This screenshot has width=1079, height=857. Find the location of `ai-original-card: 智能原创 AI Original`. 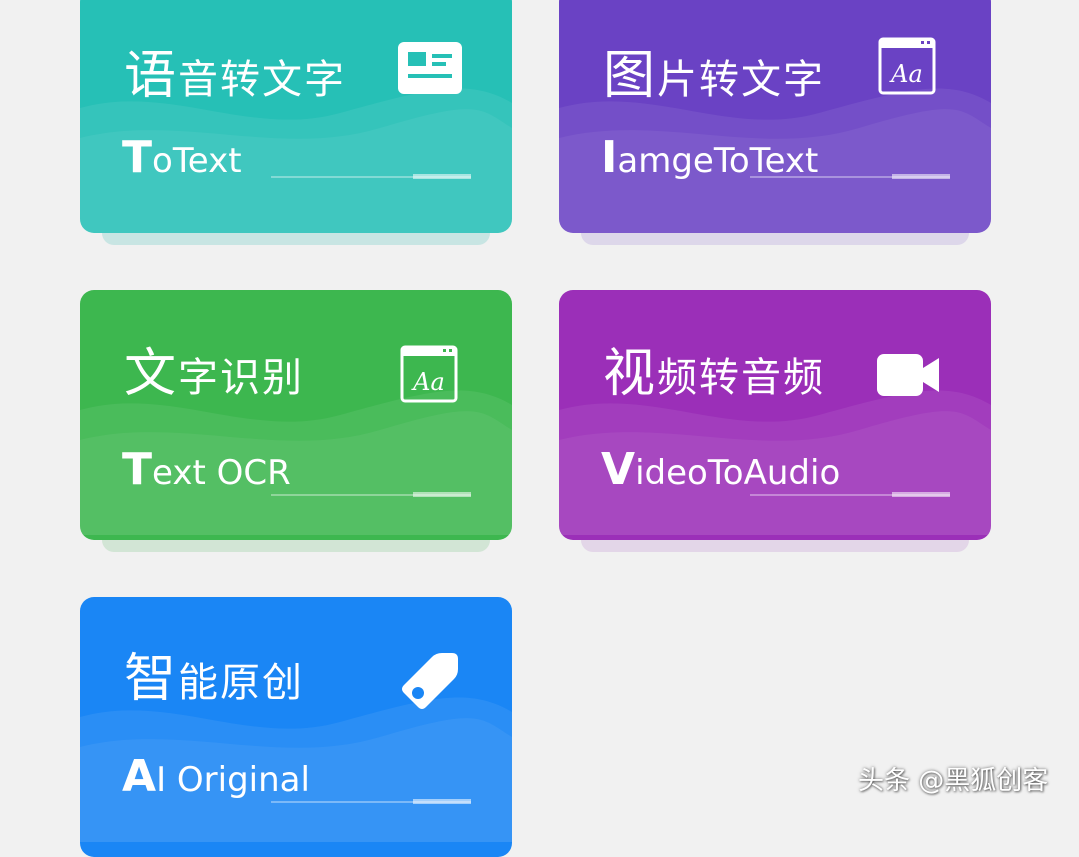

ai-original-card: 智能原创 AI Original is located at coordinates (296, 727).